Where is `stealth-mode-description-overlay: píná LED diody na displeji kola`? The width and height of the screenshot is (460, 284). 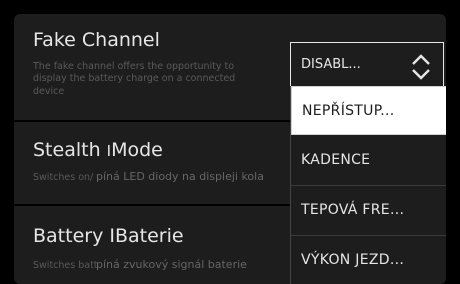
stealth-mode-description-overlay: píná LED diody na displeji kola is located at coordinates (180, 176).